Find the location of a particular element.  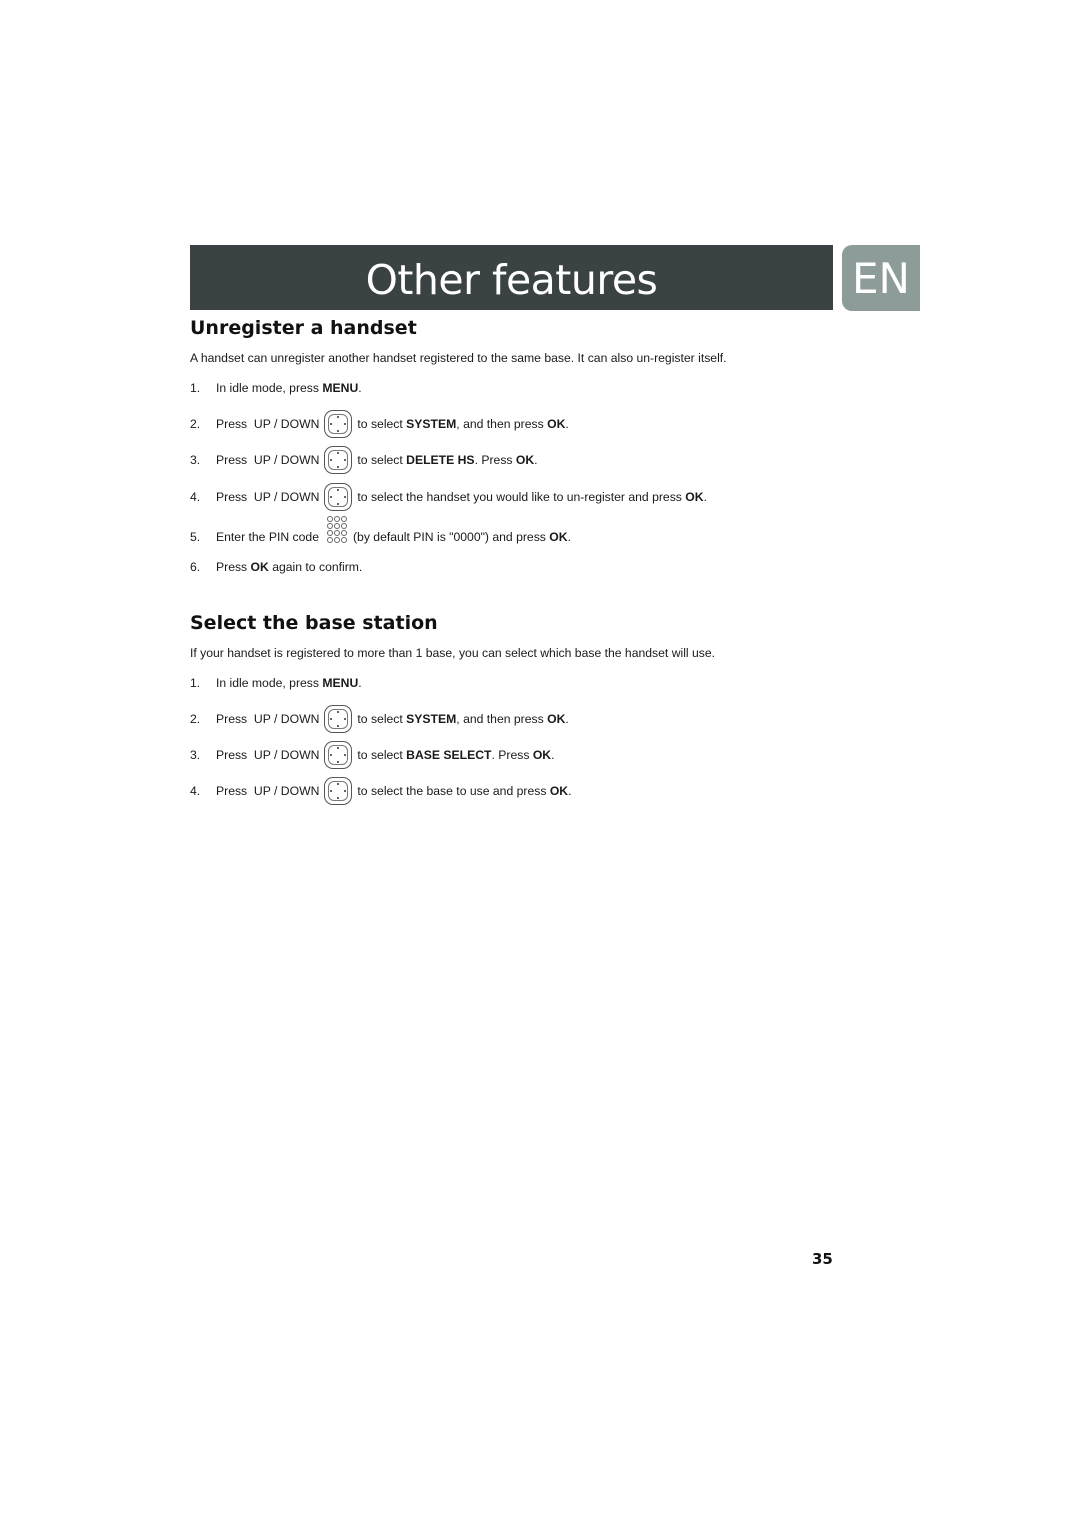

page-number: 35 is located at coordinates (822, 1259).